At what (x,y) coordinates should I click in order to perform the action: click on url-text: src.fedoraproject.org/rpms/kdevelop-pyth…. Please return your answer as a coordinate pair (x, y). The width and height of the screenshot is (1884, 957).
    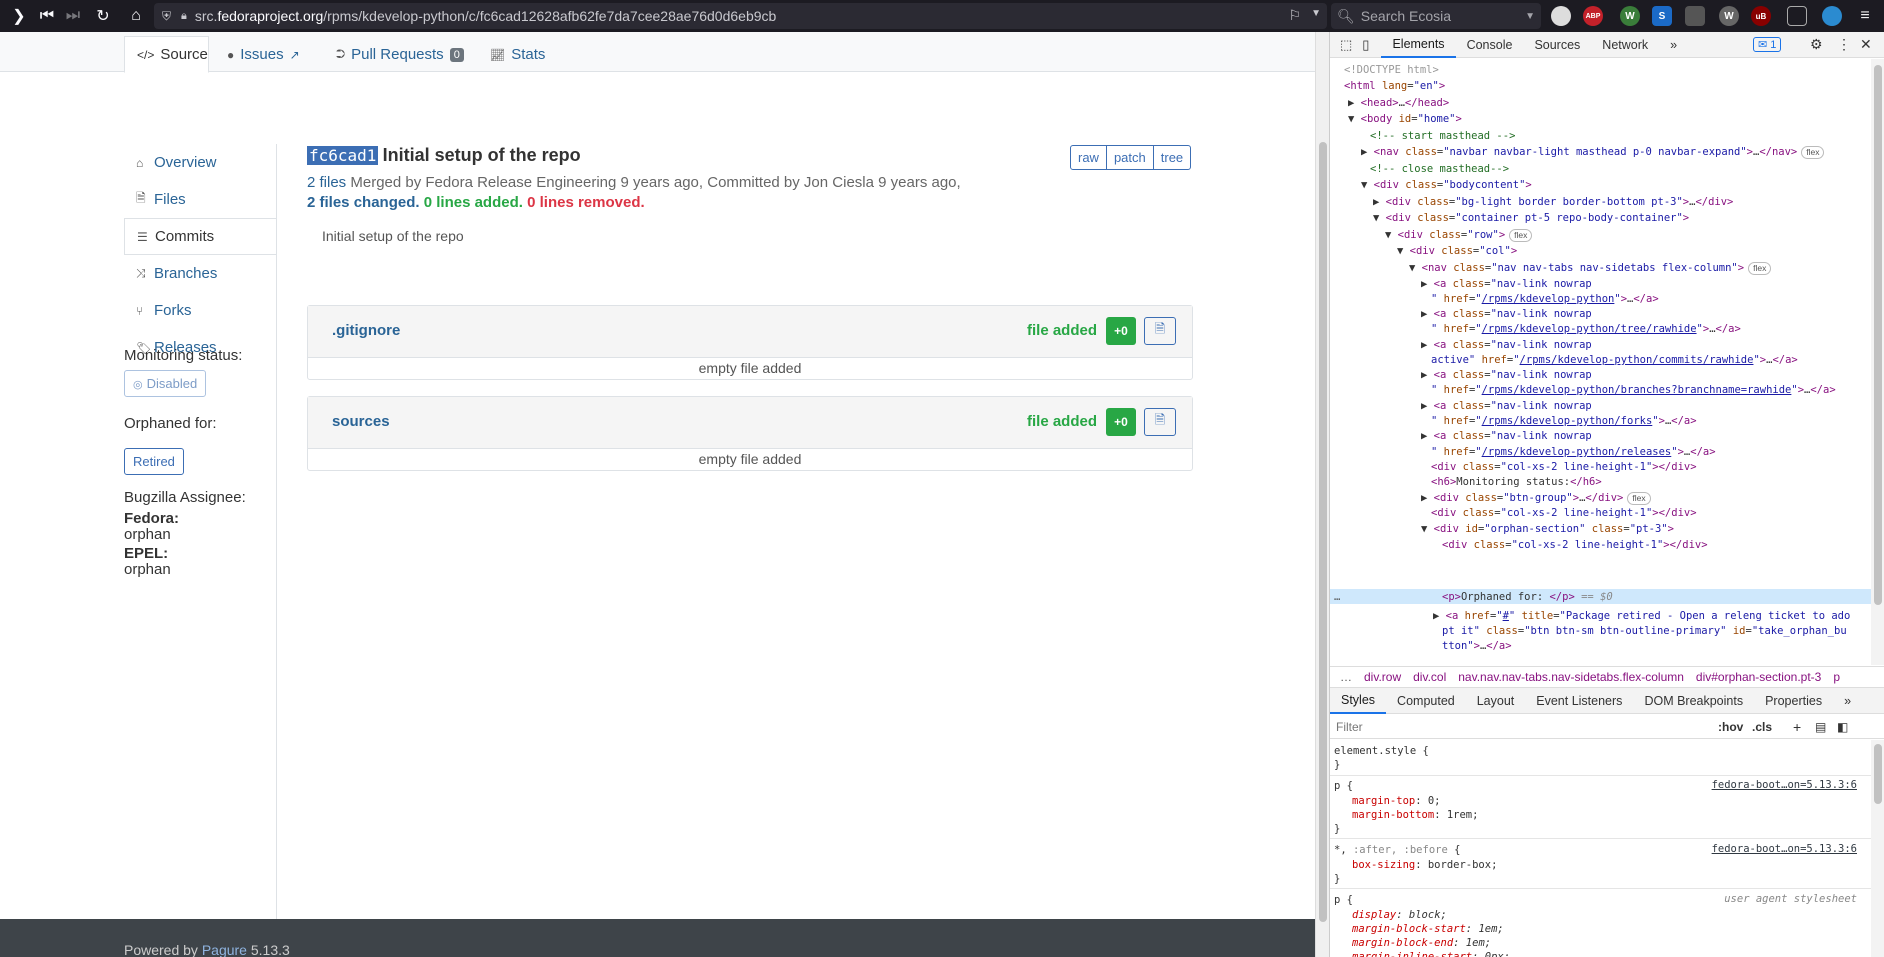
    Looking at the image, I should click on (485, 16).